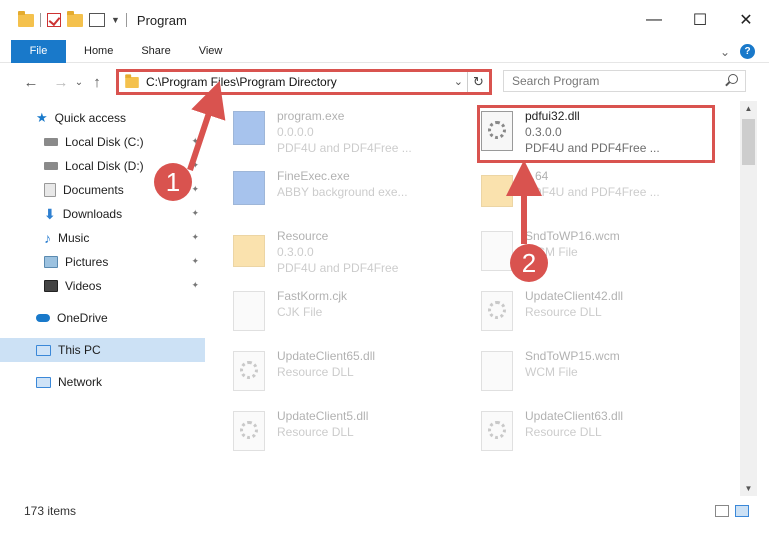 The width and height of the screenshot is (769, 537). I want to click on sidebar-item-local-disk-c: Local Disk (C:) ✦, so click(102, 142).